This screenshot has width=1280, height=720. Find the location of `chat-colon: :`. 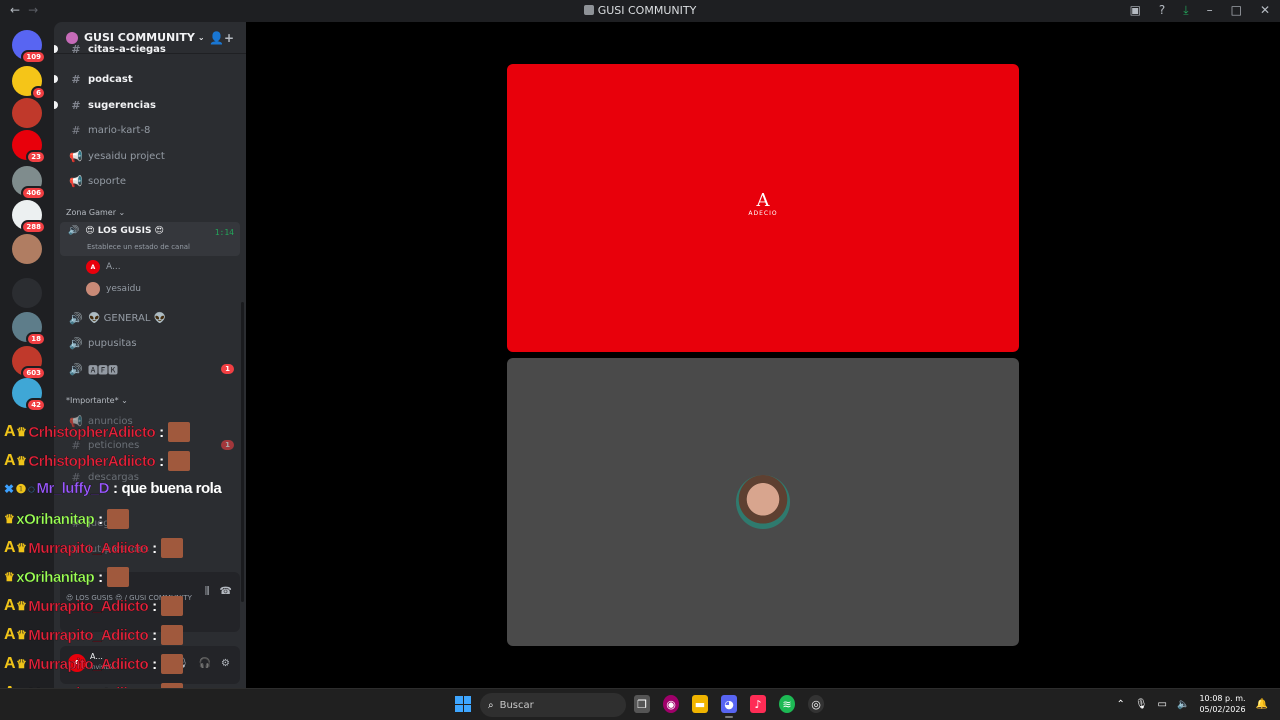

chat-colon: : is located at coordinates (161, 461).